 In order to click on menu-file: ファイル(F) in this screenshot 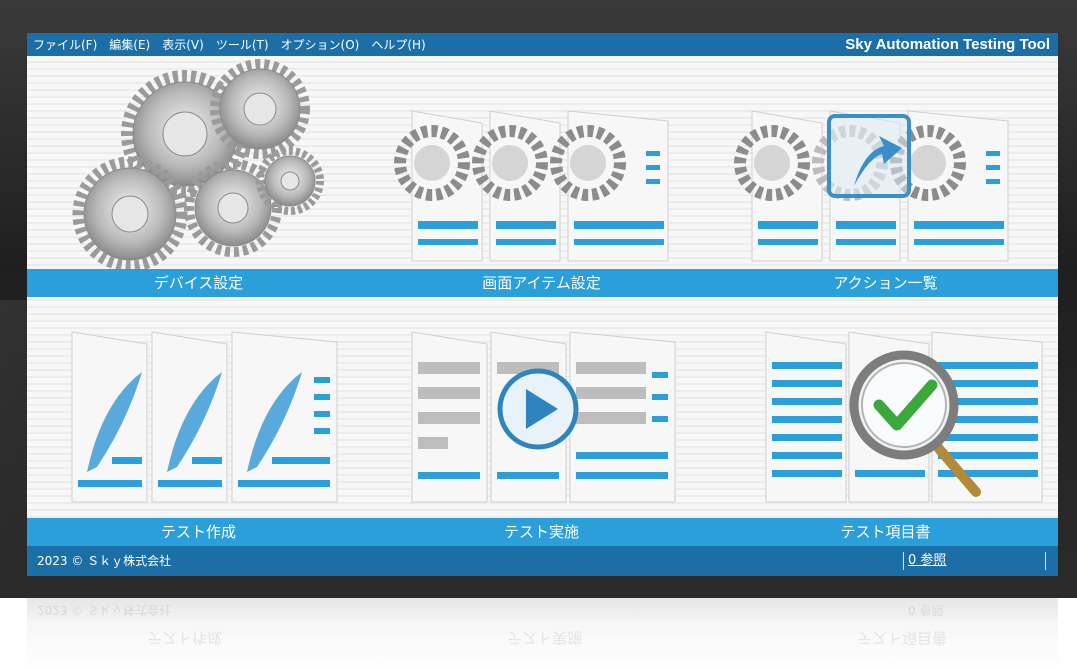, I will do `click(65, 44)`.